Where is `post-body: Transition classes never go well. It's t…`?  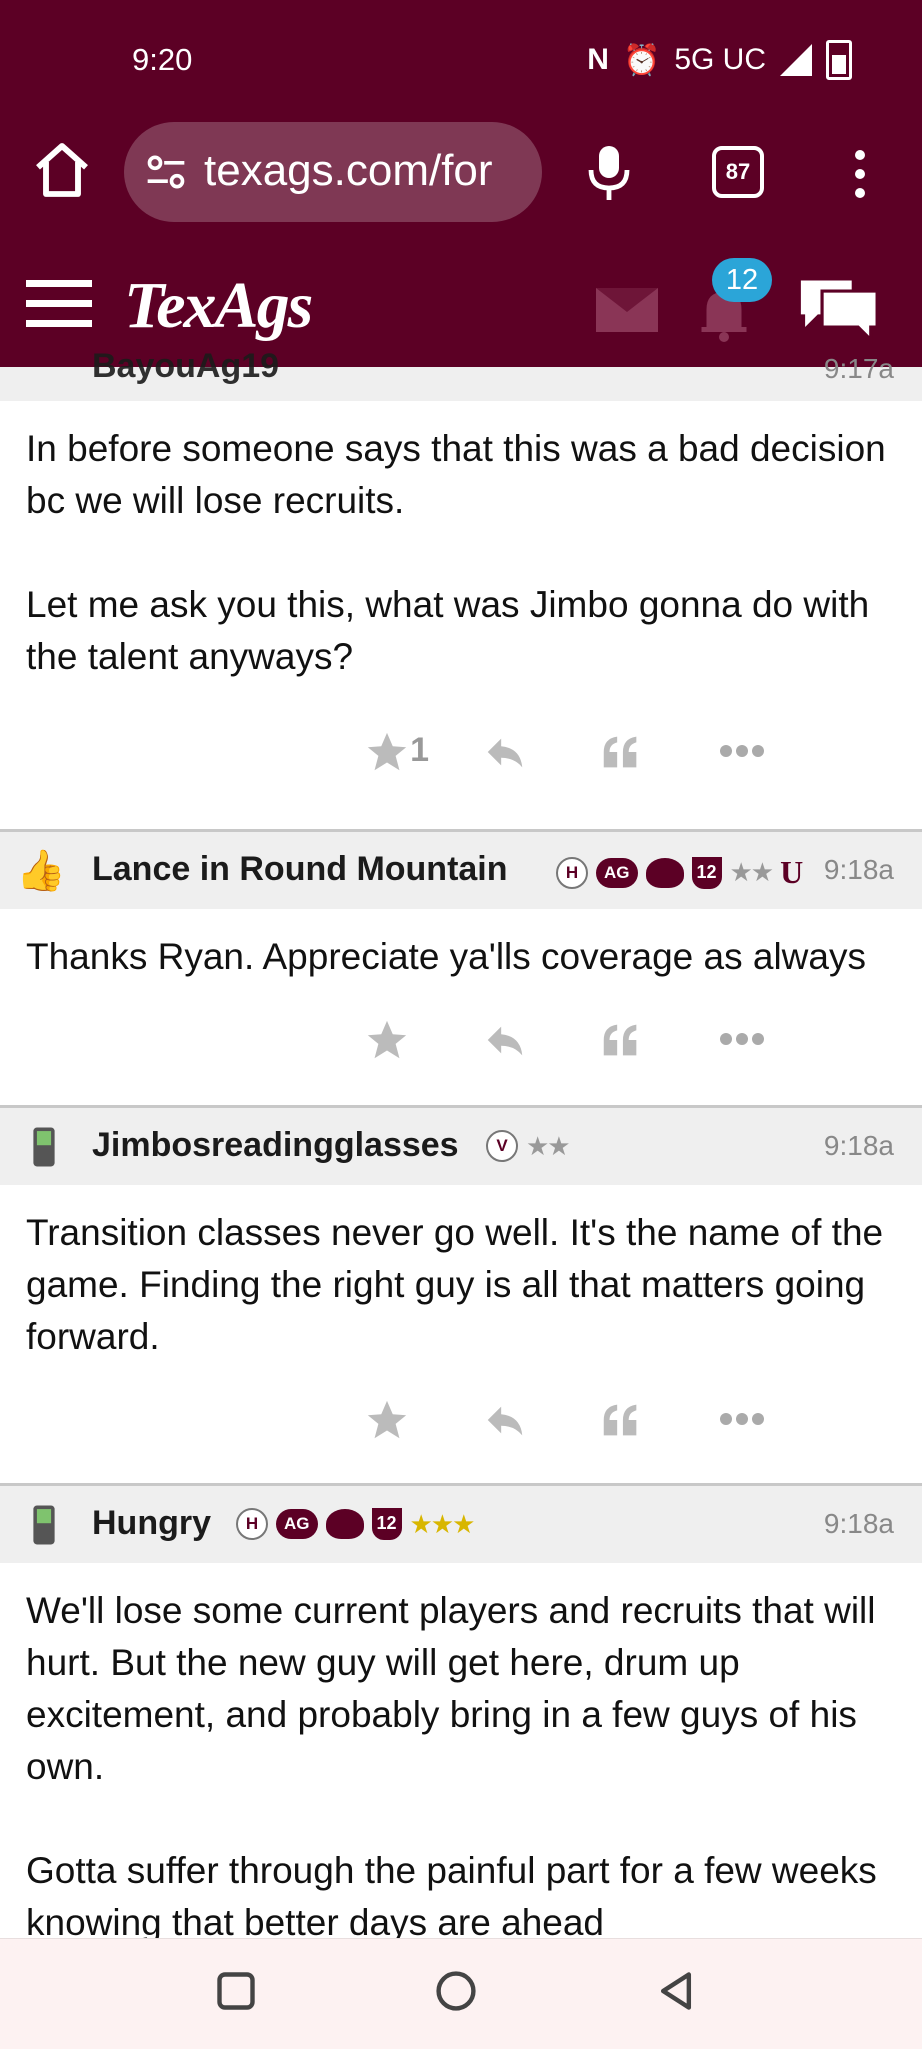
post-body: Transition classes never go well. It's t… is located at coordinates (460, 1284).